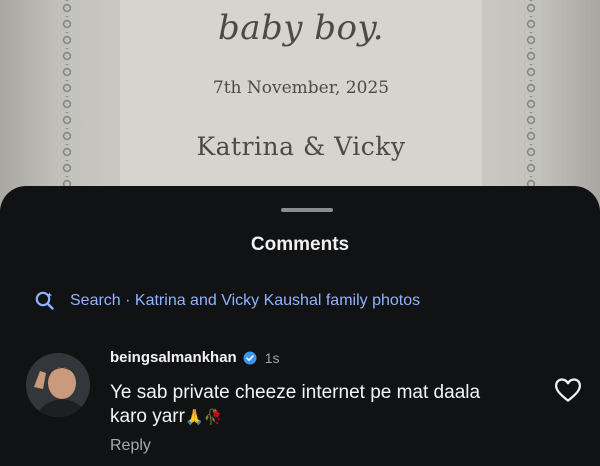 This screenshot has height=466, width=600. I want to click on announcement-date: 7th November, 2025, so click(301, 88).